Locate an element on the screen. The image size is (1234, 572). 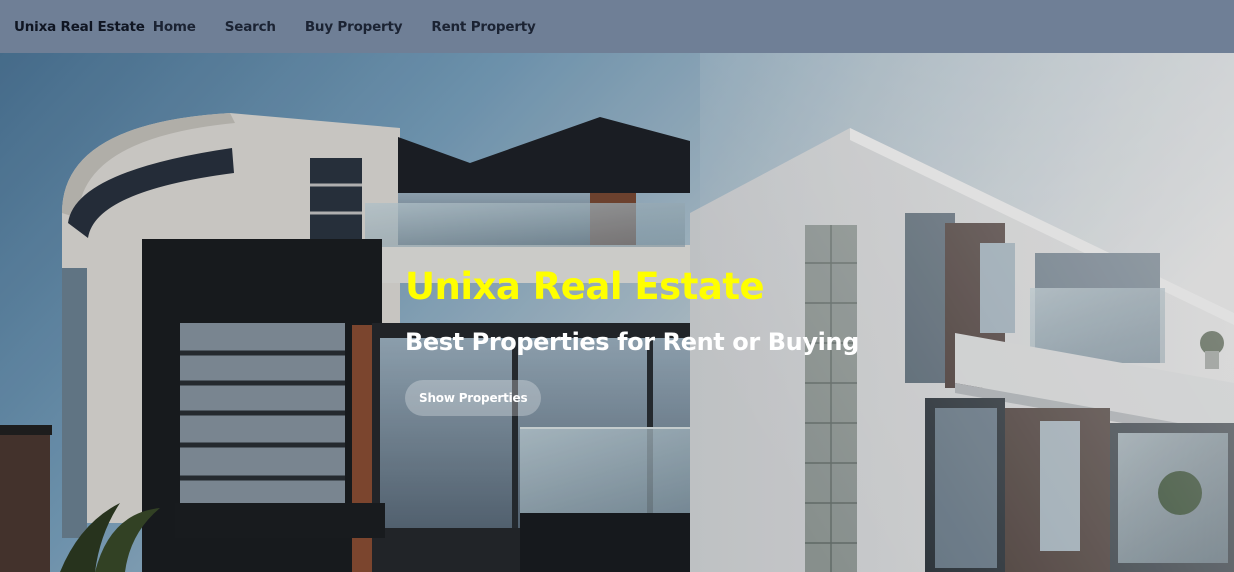
show-properties-button: Show Properties is located at coordinates (473, 398).